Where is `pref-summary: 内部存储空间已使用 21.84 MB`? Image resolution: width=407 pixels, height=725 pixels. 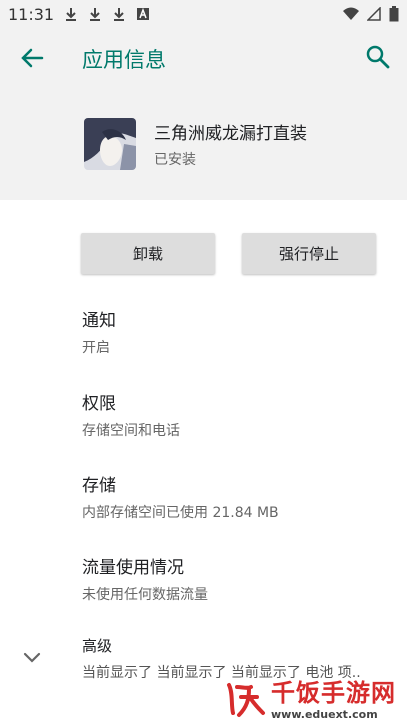 pref-summary: 内部存储空间已使用 21.84 MB is located at coordinates (180, 513).